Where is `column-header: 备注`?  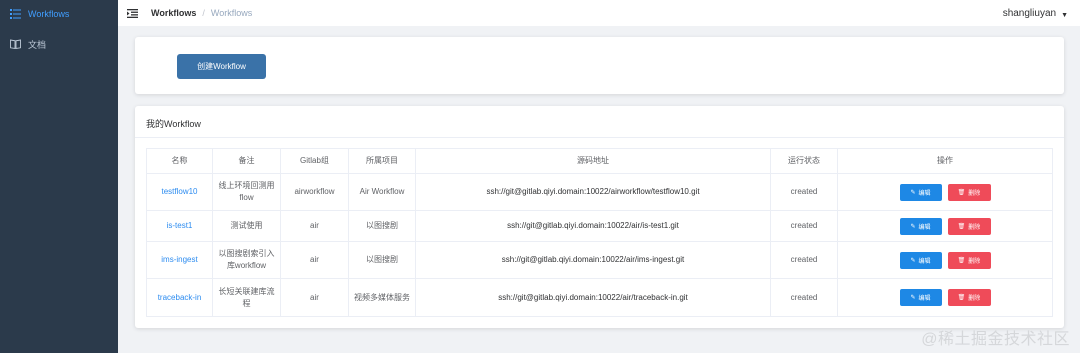
column-header: 备注 is located at coordinates (246, 161).